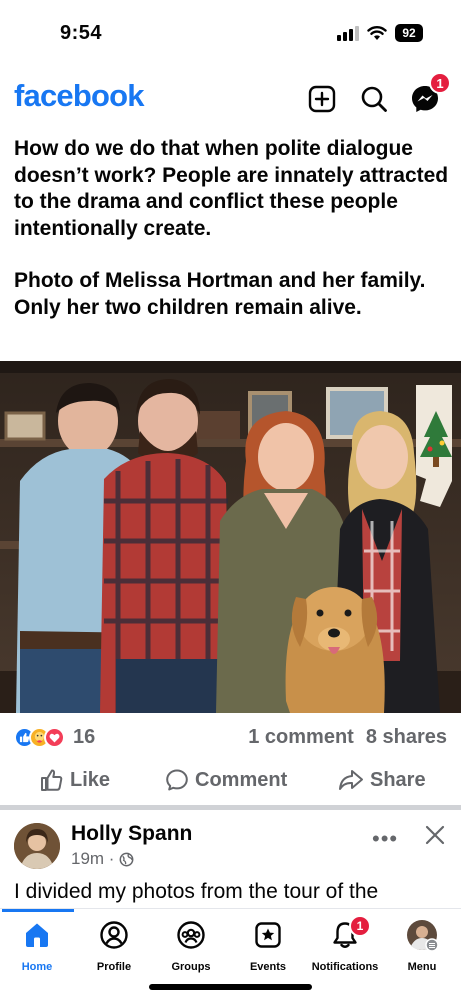 The width and height of the screenshot is (461, 1000). I want to click on tab-menu: Menu, so click(421, 946).